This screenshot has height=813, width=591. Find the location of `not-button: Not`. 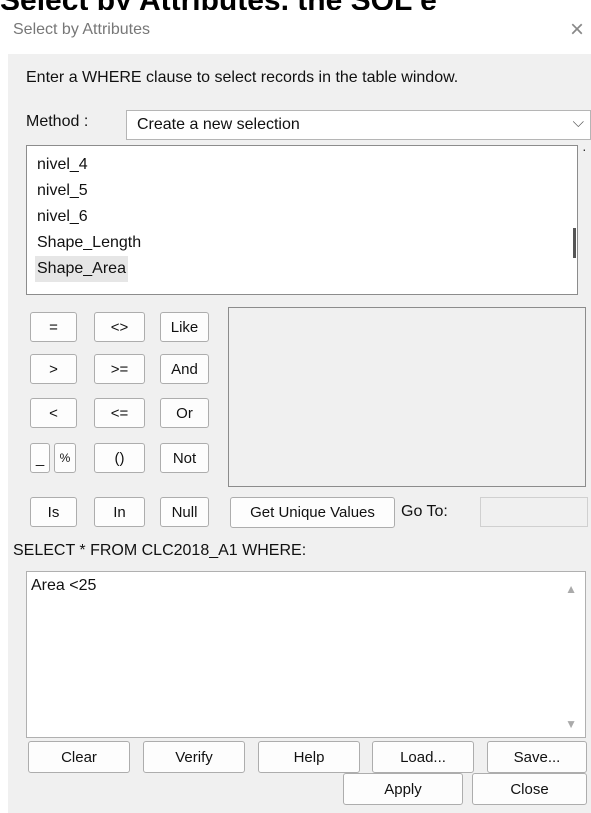

not-button: Not is located at coordinates (184, 458).